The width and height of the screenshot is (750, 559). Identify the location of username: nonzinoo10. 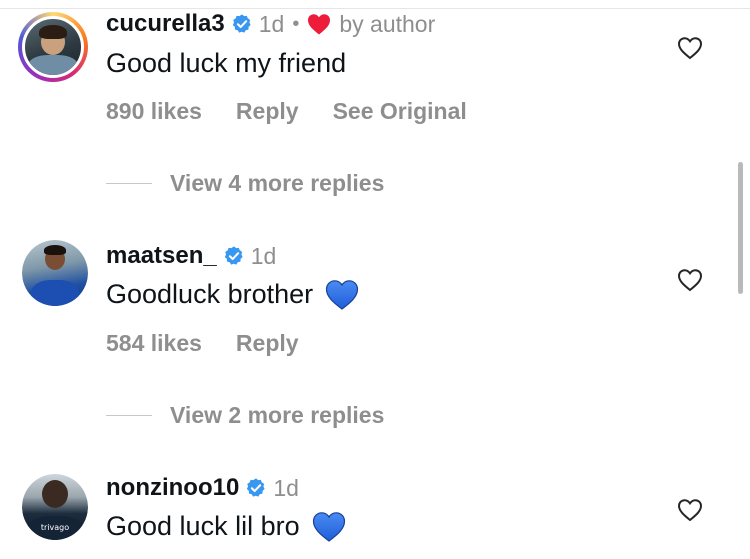
(172, 488).